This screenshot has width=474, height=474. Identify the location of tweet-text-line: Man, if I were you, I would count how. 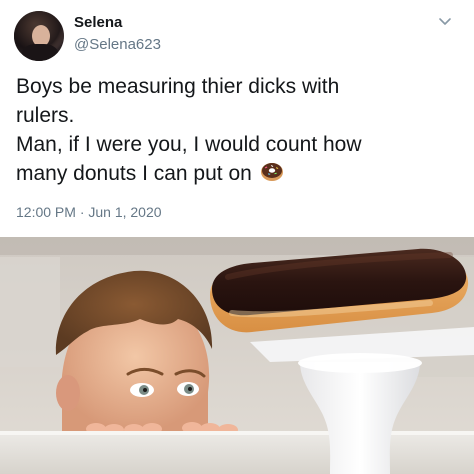
(189, 144).